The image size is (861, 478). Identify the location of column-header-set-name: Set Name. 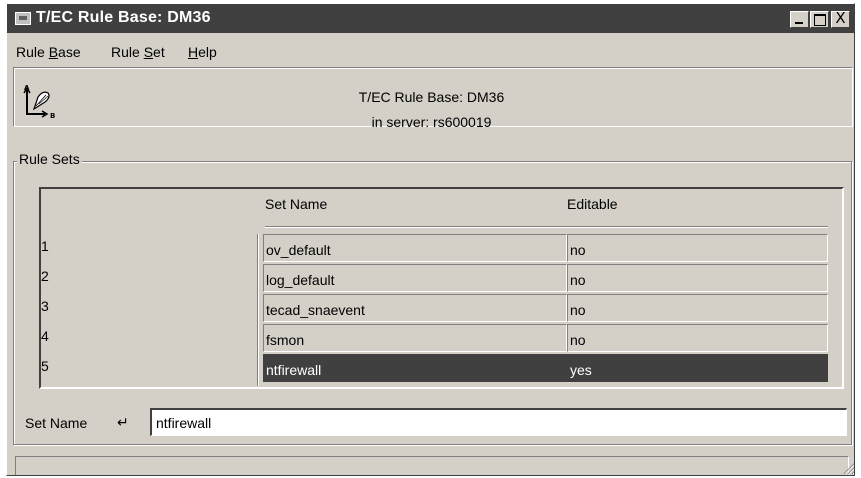
(296, 204).